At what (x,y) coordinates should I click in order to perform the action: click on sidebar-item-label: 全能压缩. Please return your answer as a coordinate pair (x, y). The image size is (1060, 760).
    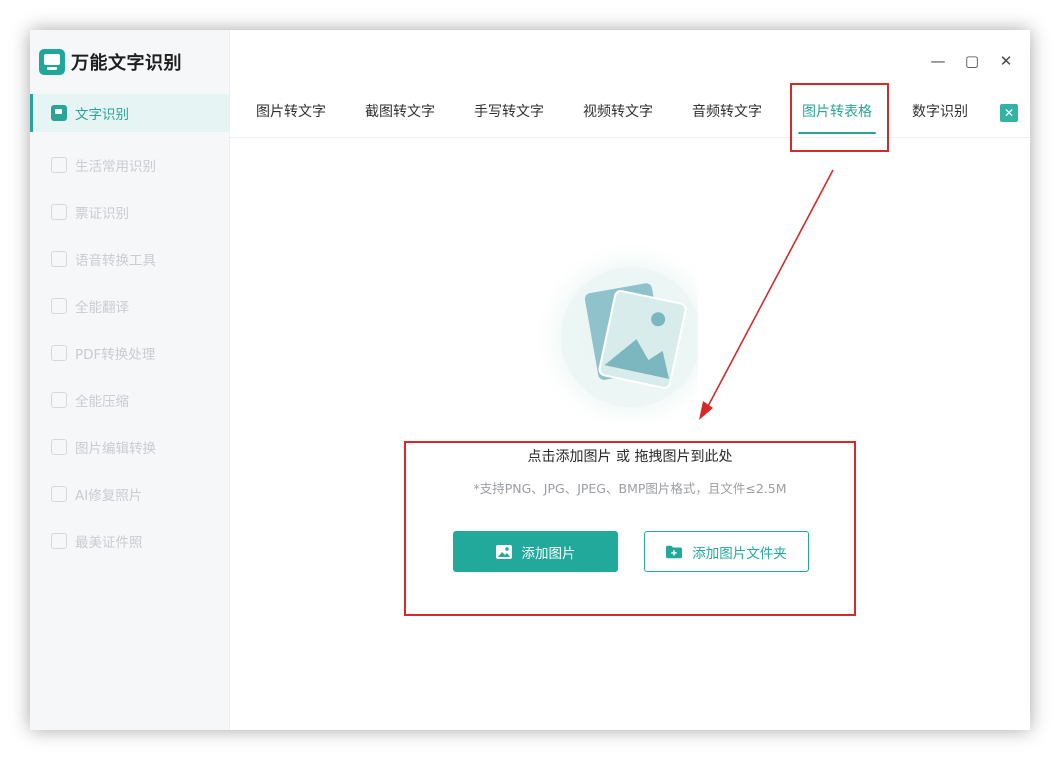
    Looking at the image, I should click on (102, 401).